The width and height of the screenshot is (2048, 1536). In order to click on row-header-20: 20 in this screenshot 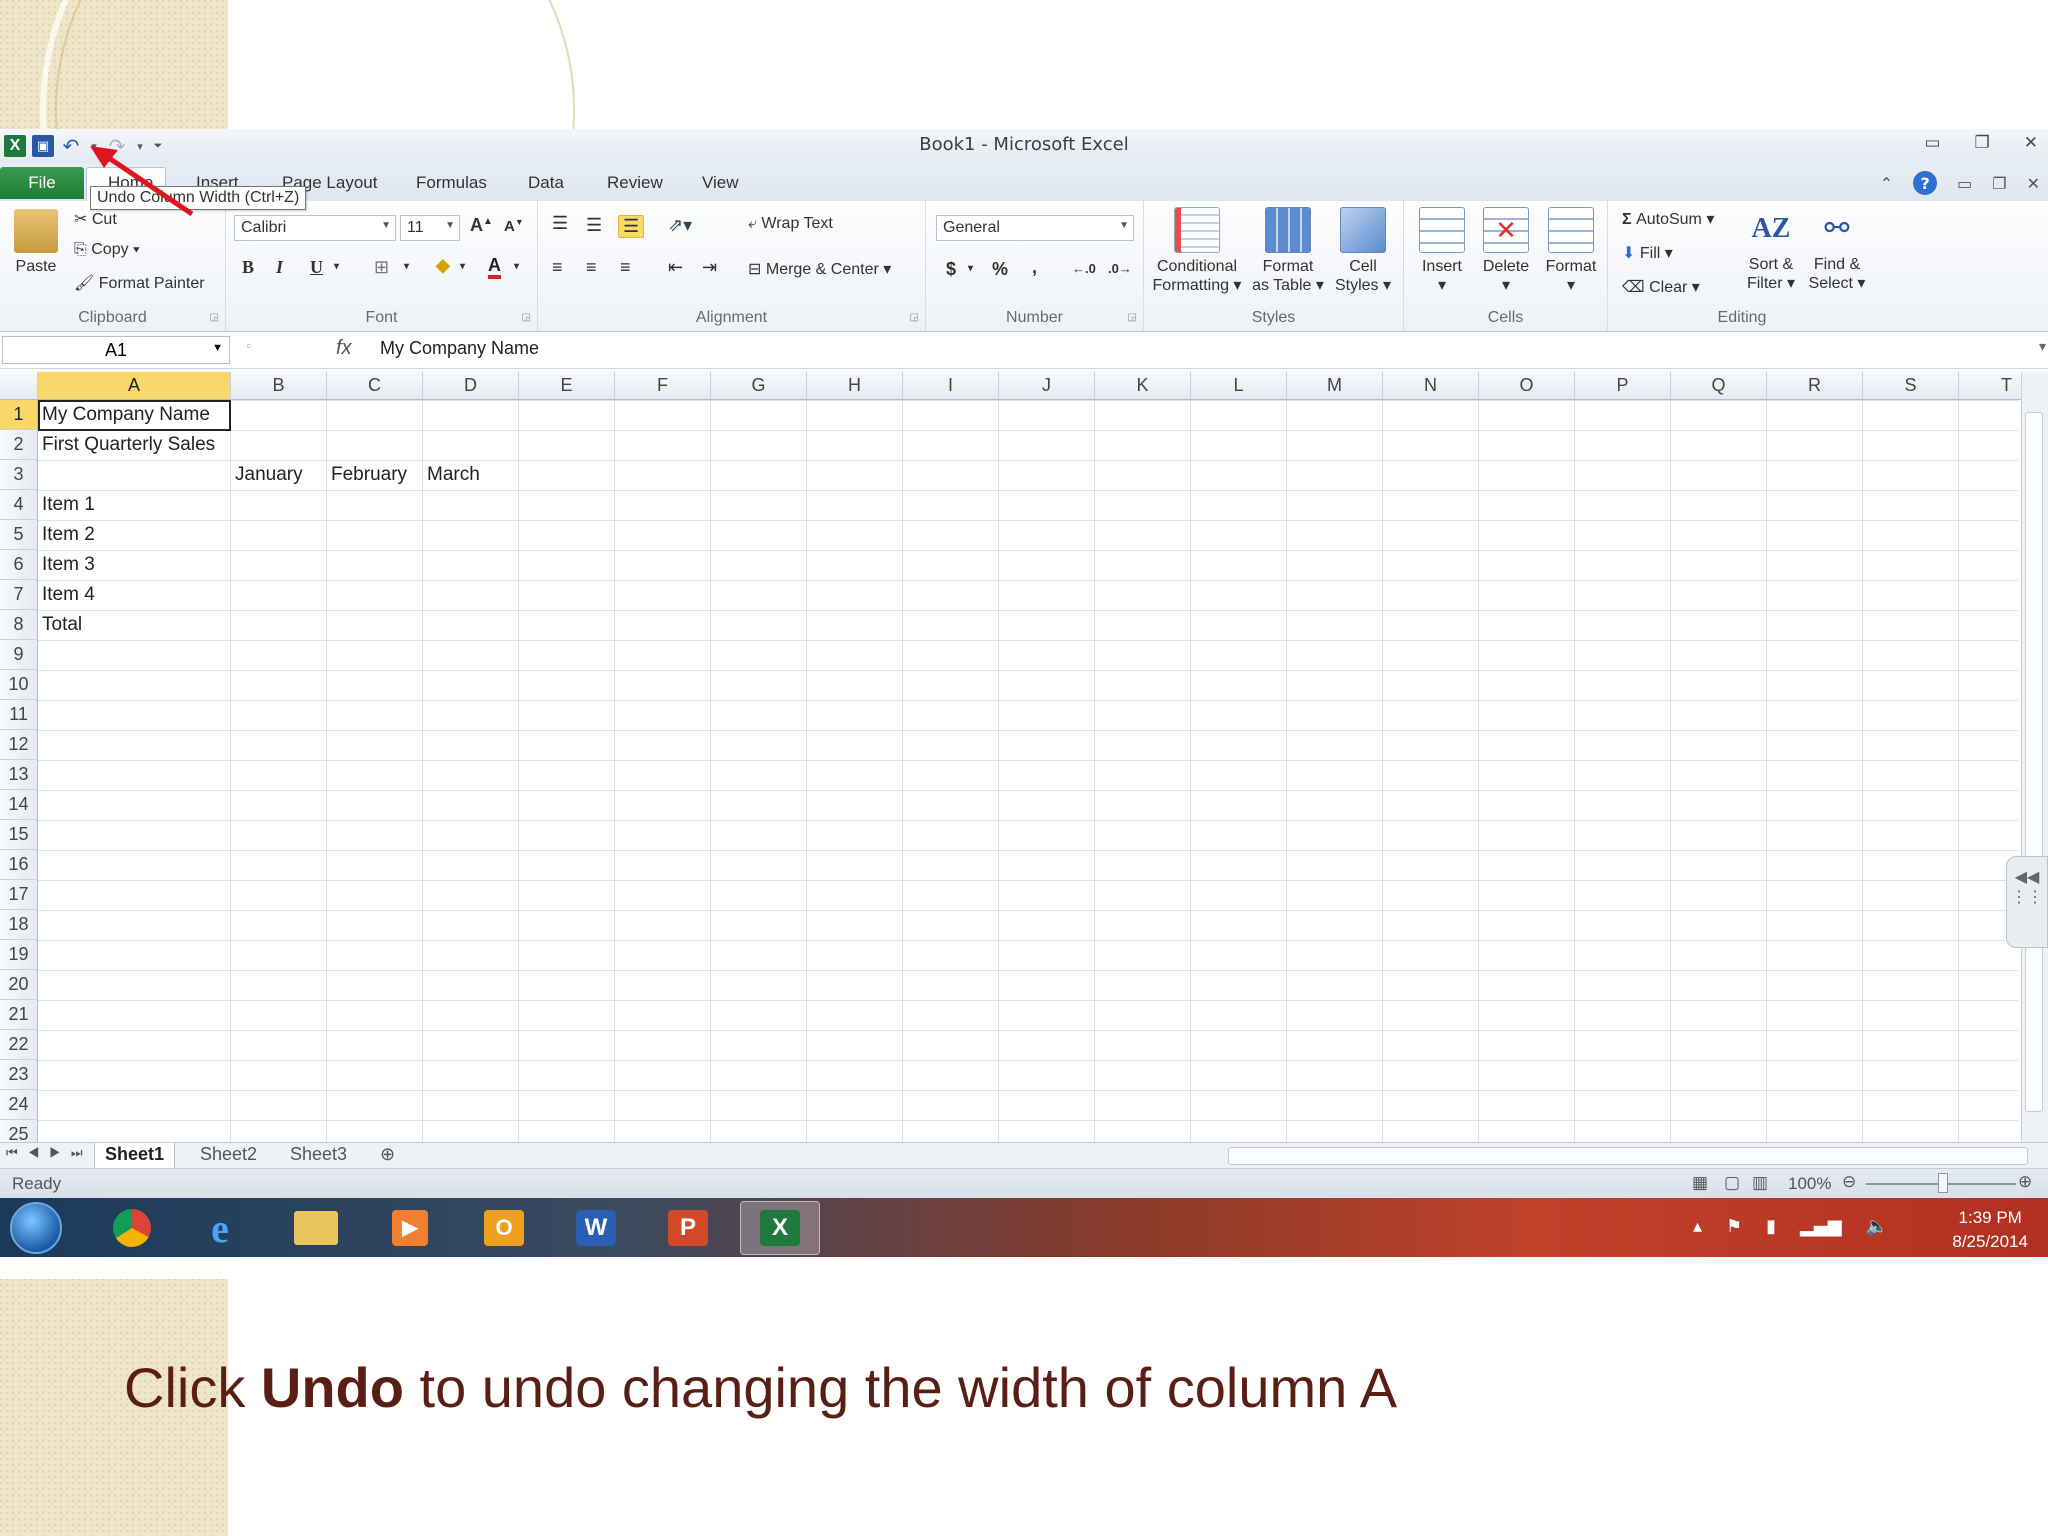, I will do `click(19, 985)`.